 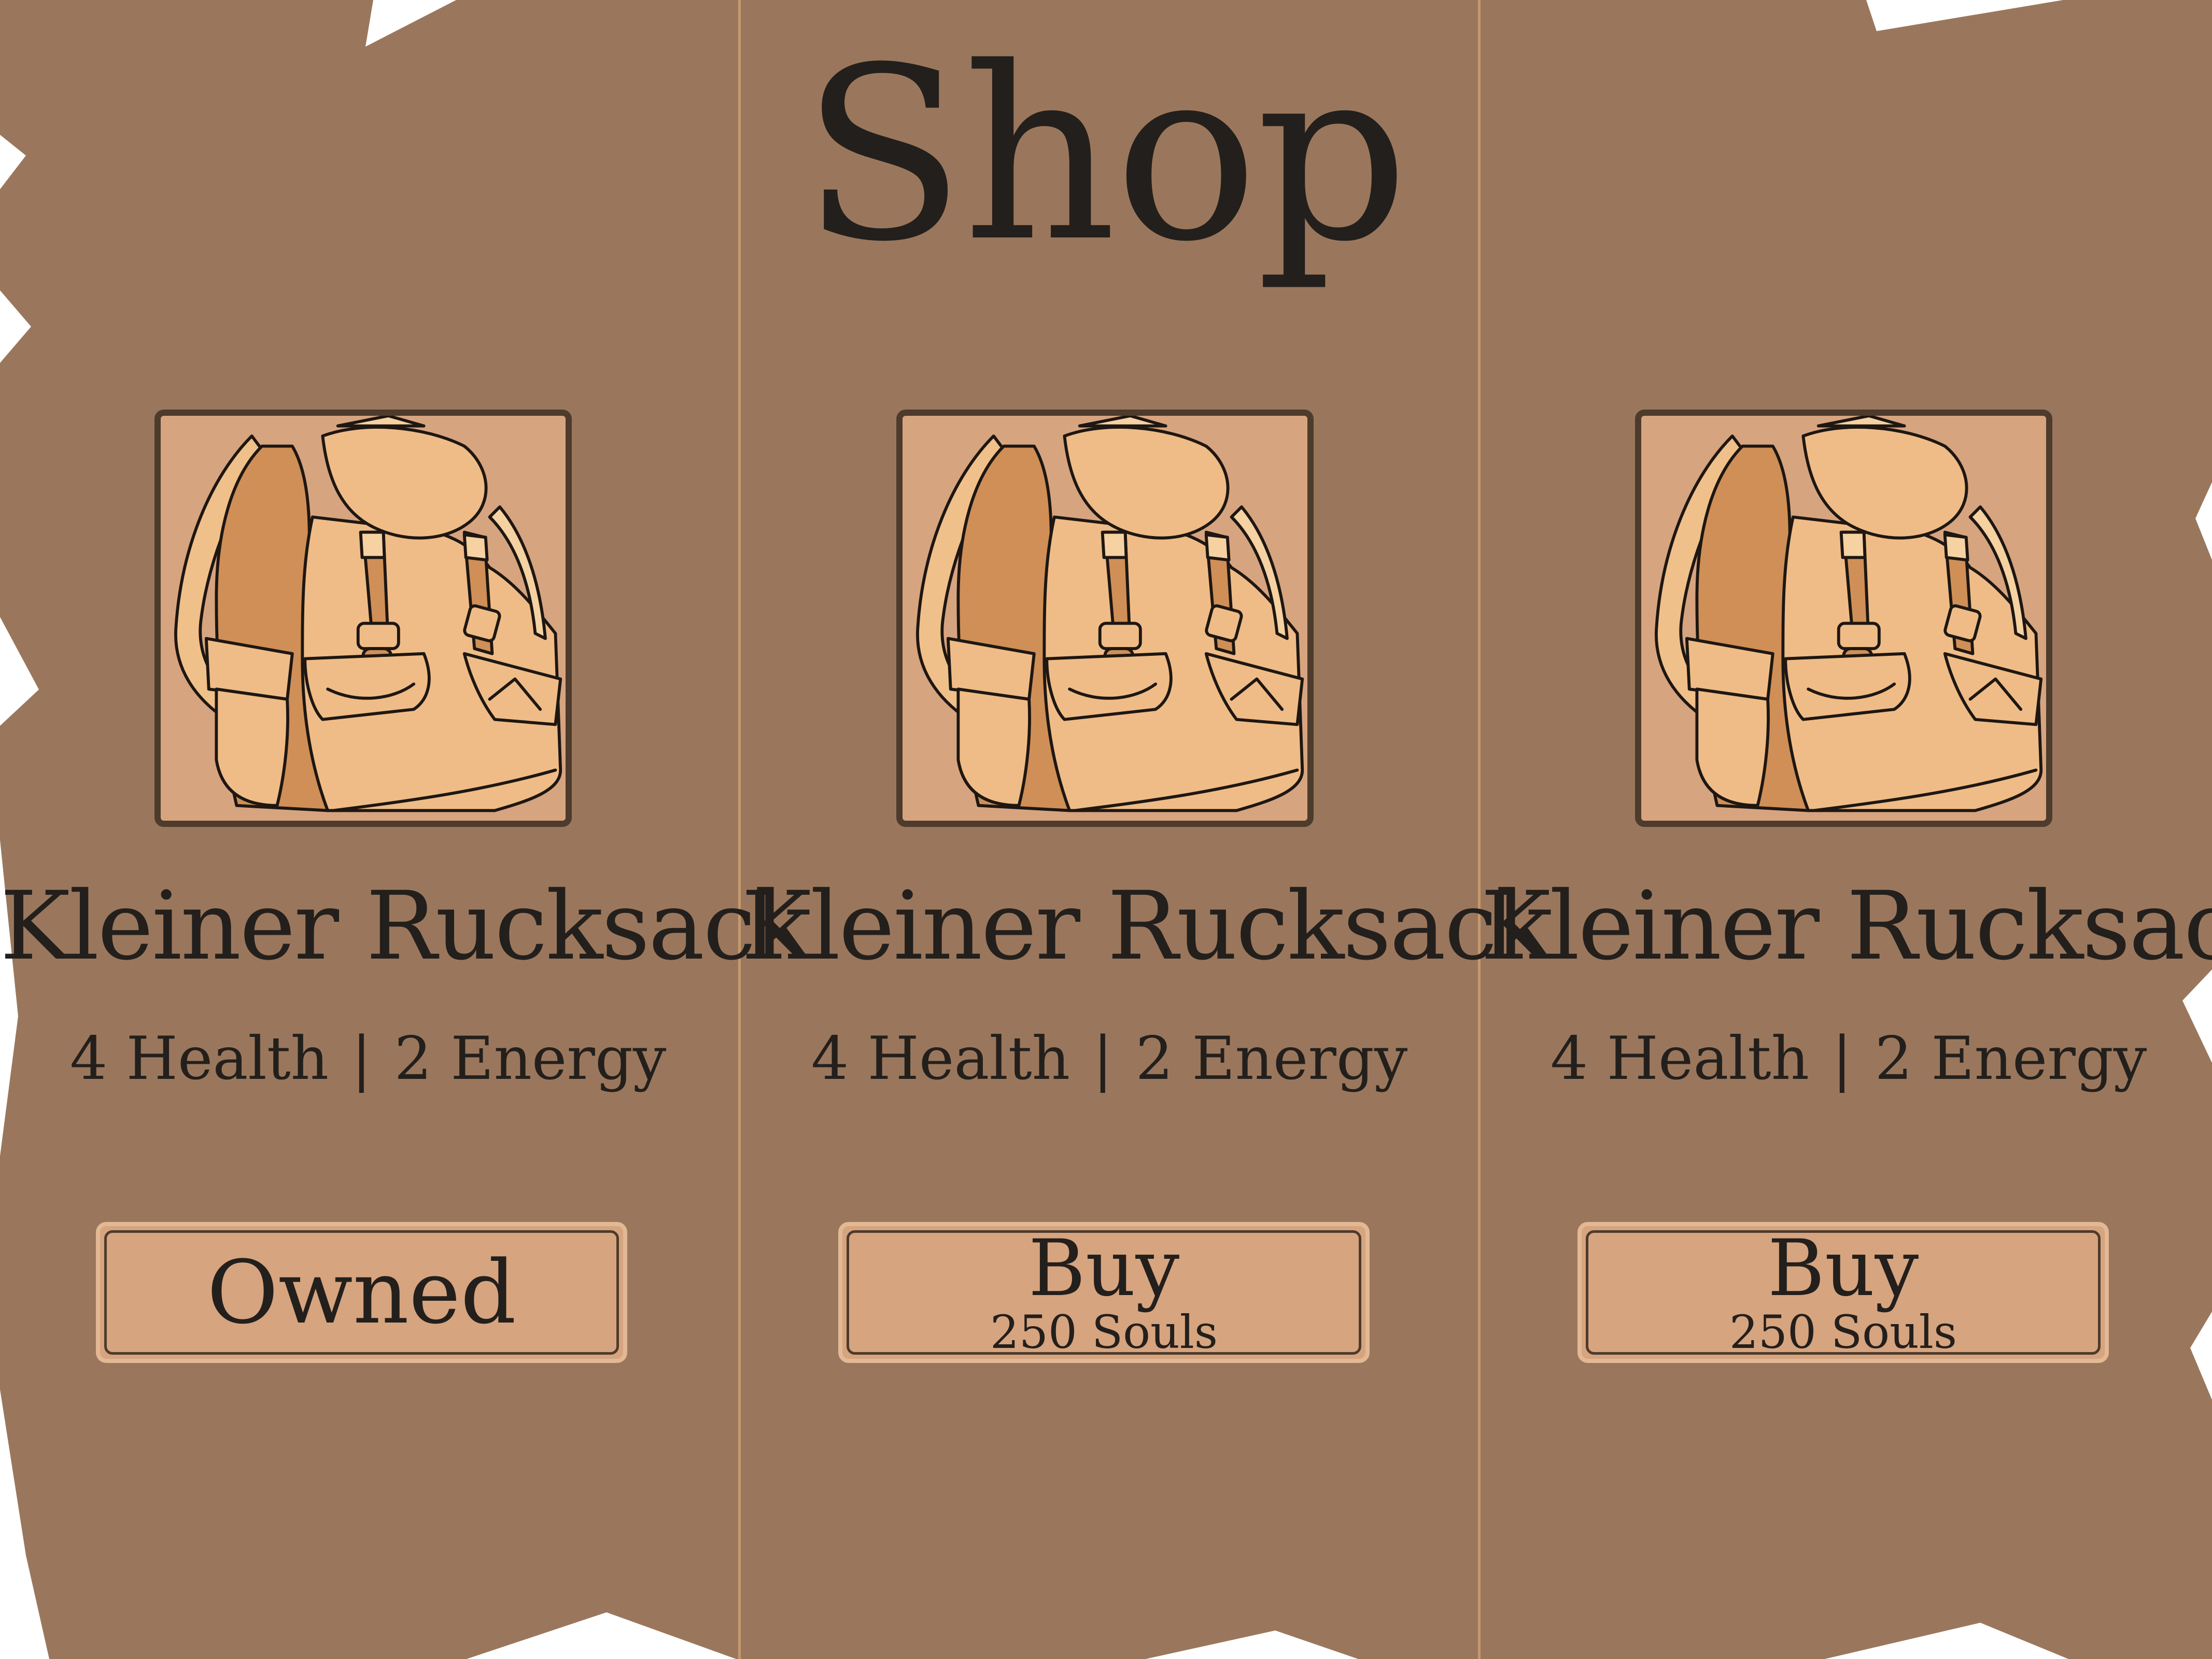 I want to click on panel-divider-right, so click(x=1479, y=829).